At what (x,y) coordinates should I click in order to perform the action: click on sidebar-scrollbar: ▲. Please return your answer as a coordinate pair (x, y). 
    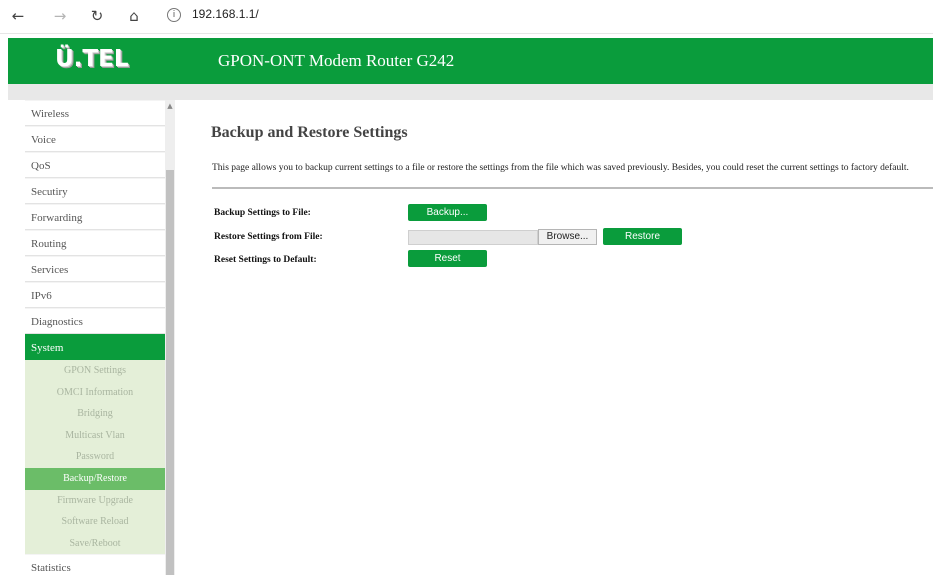
    Looking at the image, I should click on (170, 337).